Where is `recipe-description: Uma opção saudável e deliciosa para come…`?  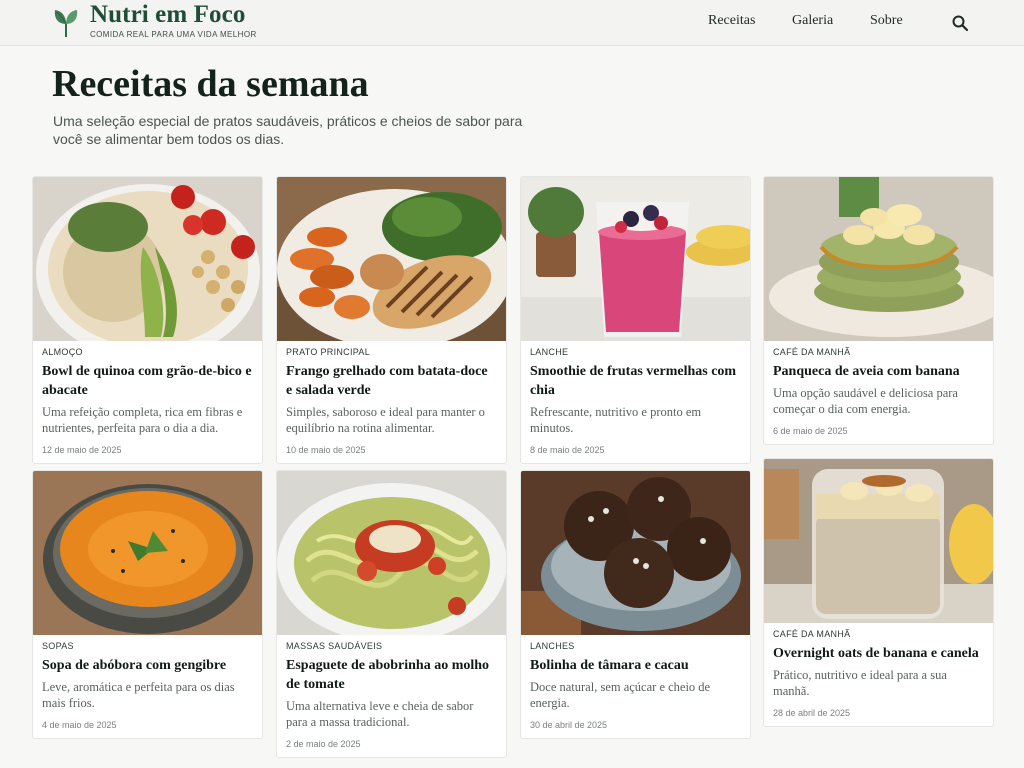 recipe-description: Uma opção saudável e deliciosa para come… is located at coordinates (865, 401).